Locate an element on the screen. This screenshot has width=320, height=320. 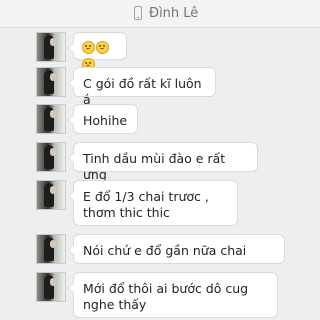
contact-name: Đình Lê is located at coordinates (174, 13).